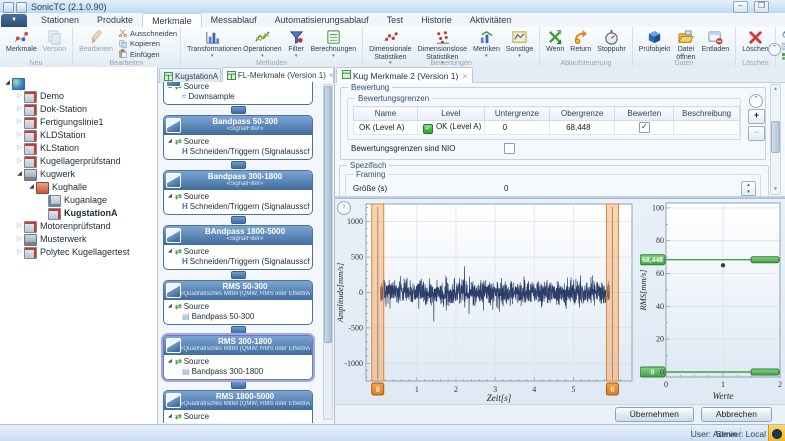 This screenshot has width=785, height=441. I want to click on column-header-obergrenze: Obergrenze, so click(582, 113).